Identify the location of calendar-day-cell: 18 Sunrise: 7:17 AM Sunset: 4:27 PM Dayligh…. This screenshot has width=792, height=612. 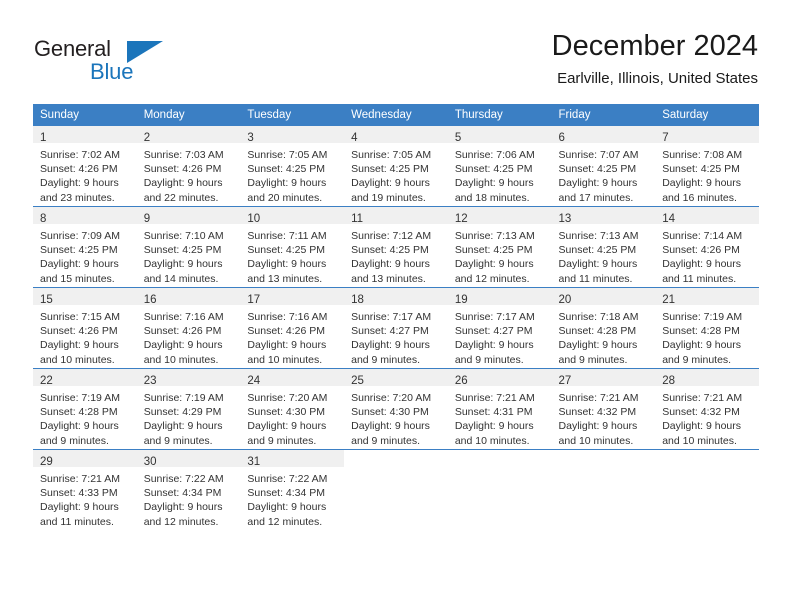
(396, 328).